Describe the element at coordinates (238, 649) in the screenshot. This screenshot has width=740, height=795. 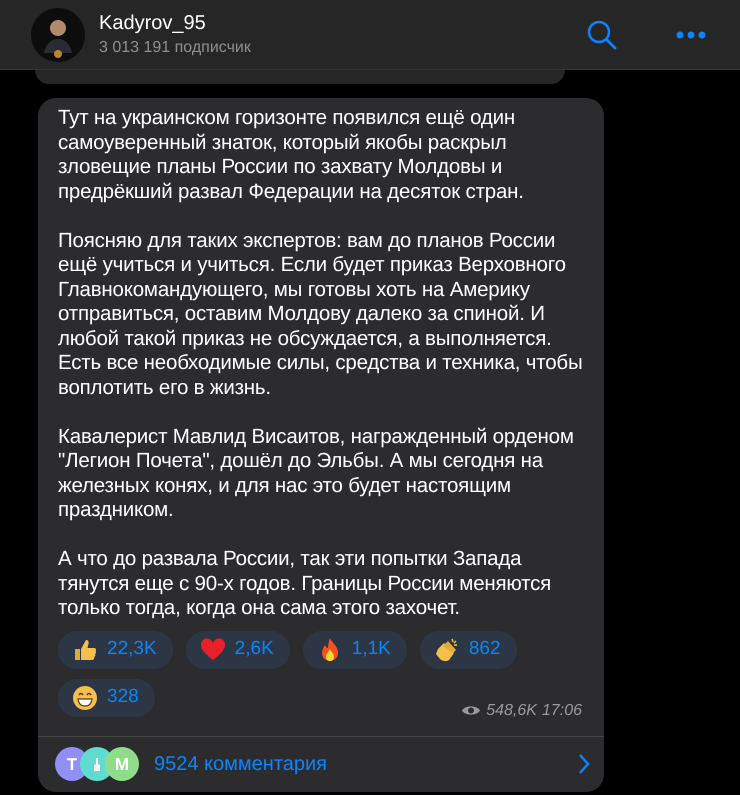
I see `reaction-button: 2,6K` at that location.